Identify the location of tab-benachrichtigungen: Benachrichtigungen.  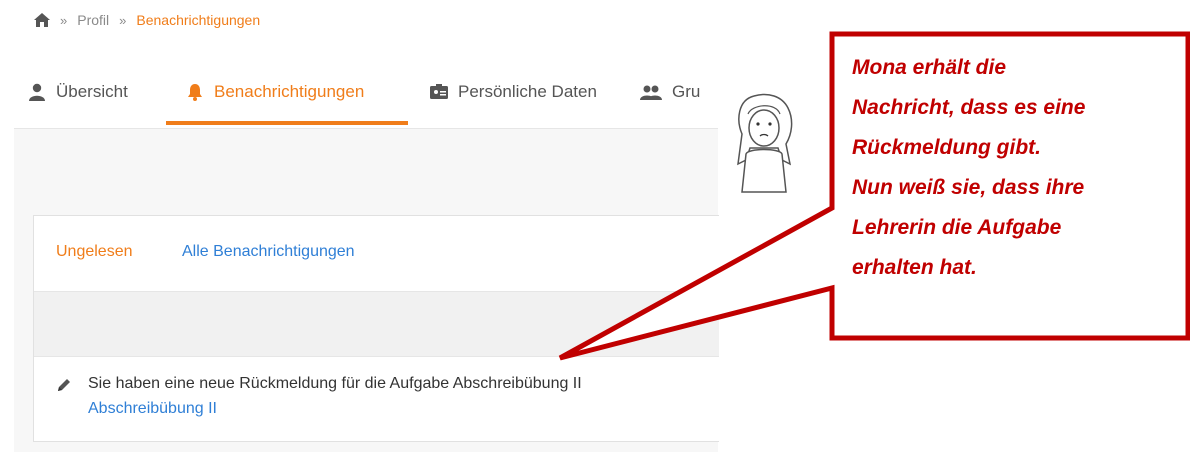
(275, 92).